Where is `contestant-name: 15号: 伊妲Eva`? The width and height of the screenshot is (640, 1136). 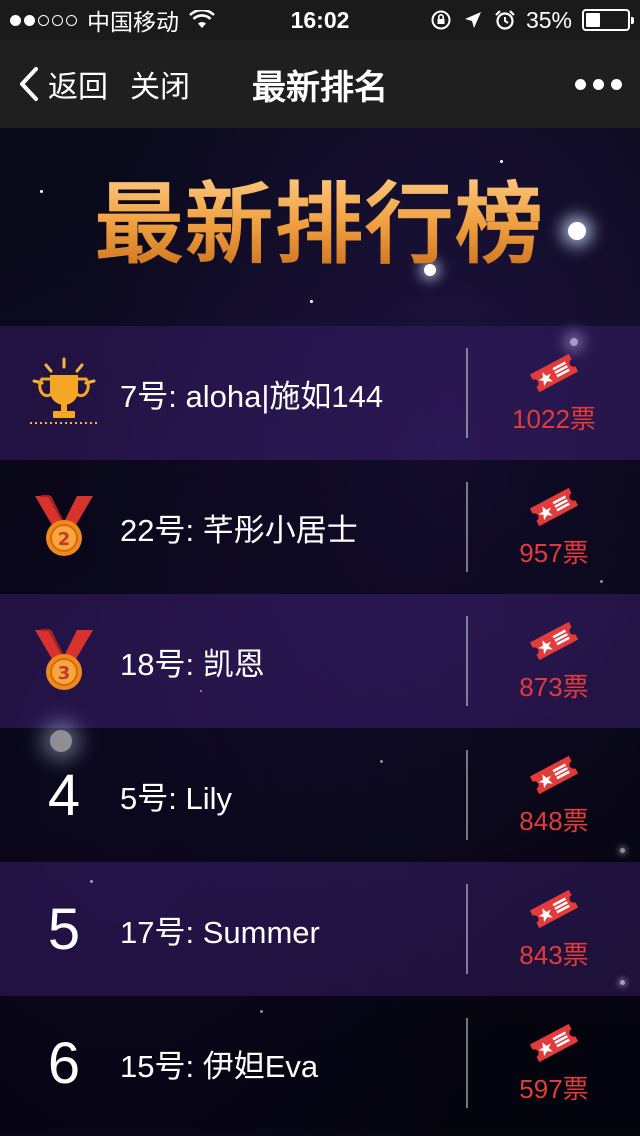
contestant-name: 15号: 伊妲Eva is located at coordinates (219, 1066).